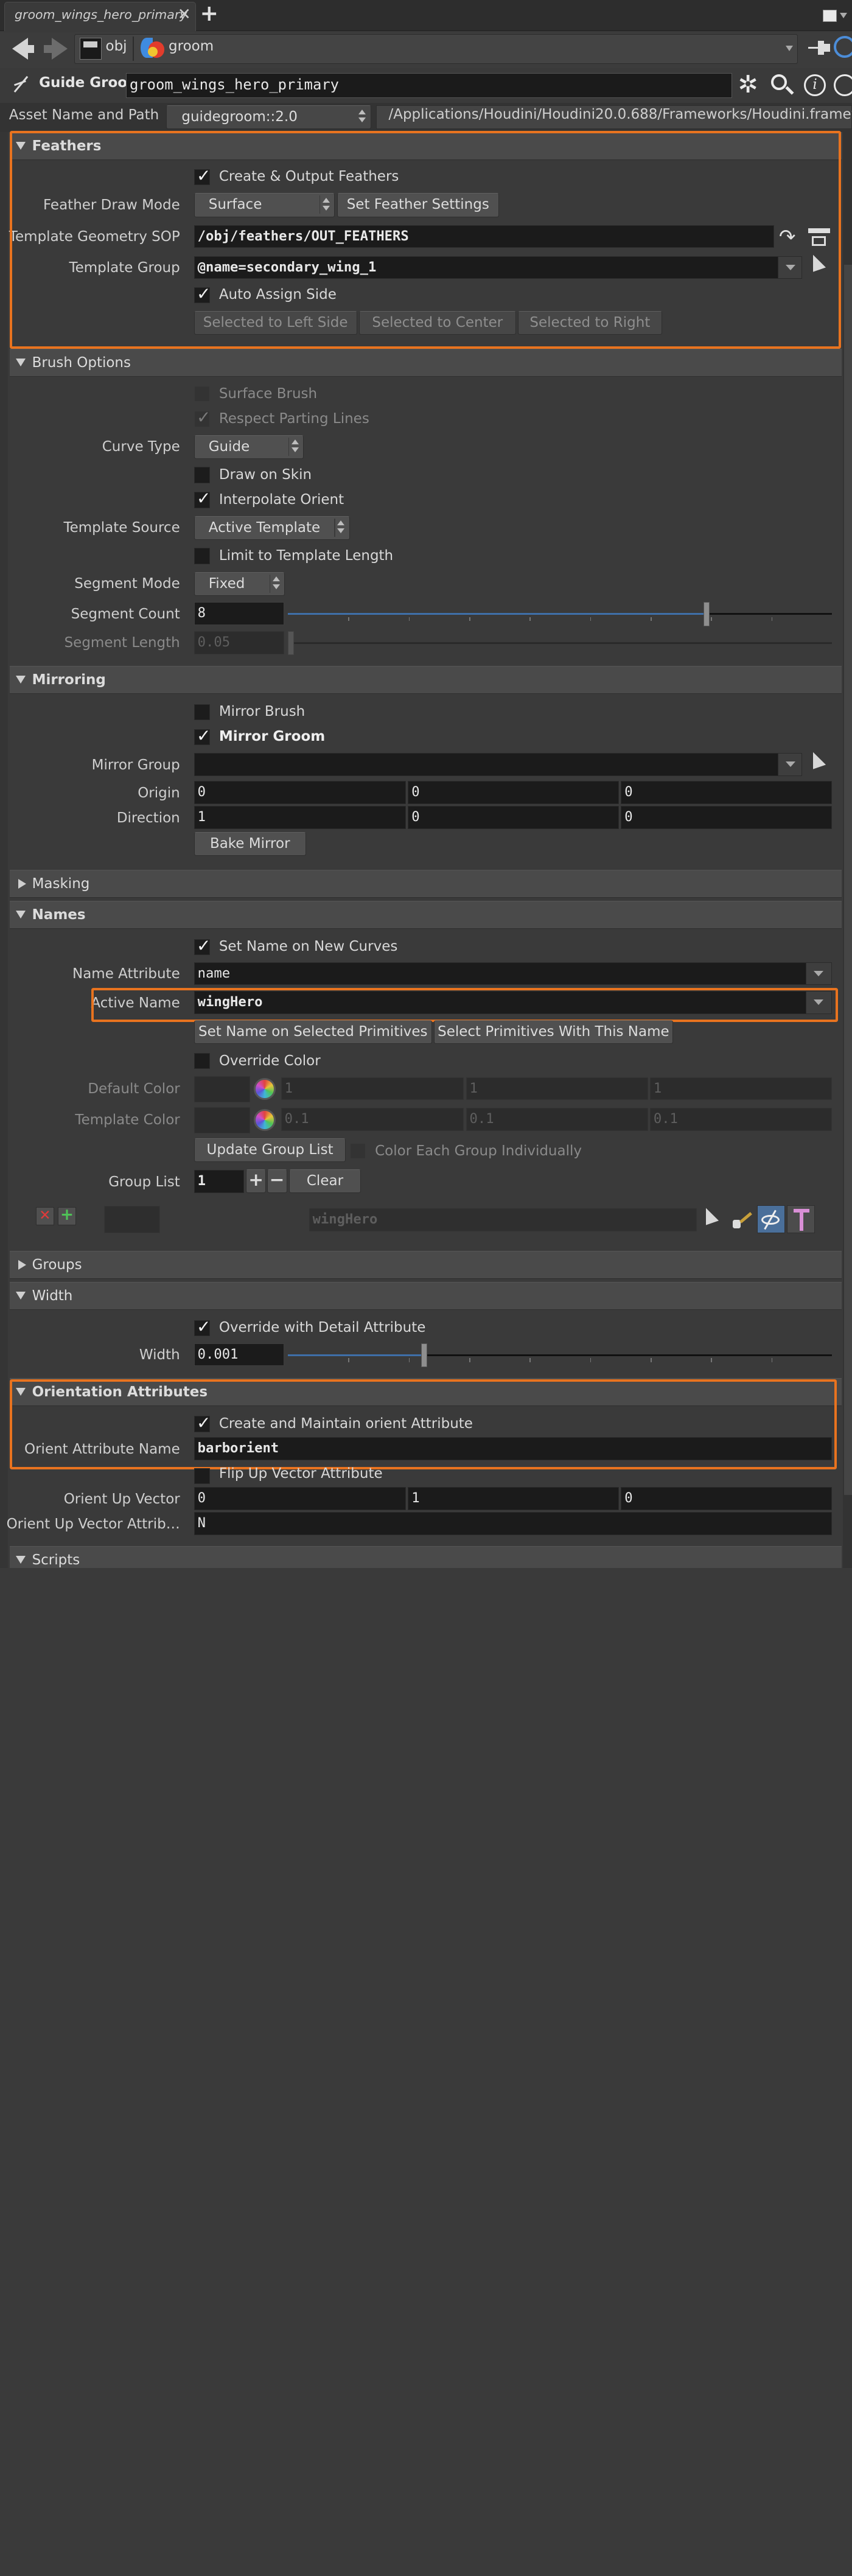  What do you see at coordinates (202, 175) in the screenshot?
I see `create-feathers-checkbox: ✓` at bounding box center [202, 175].